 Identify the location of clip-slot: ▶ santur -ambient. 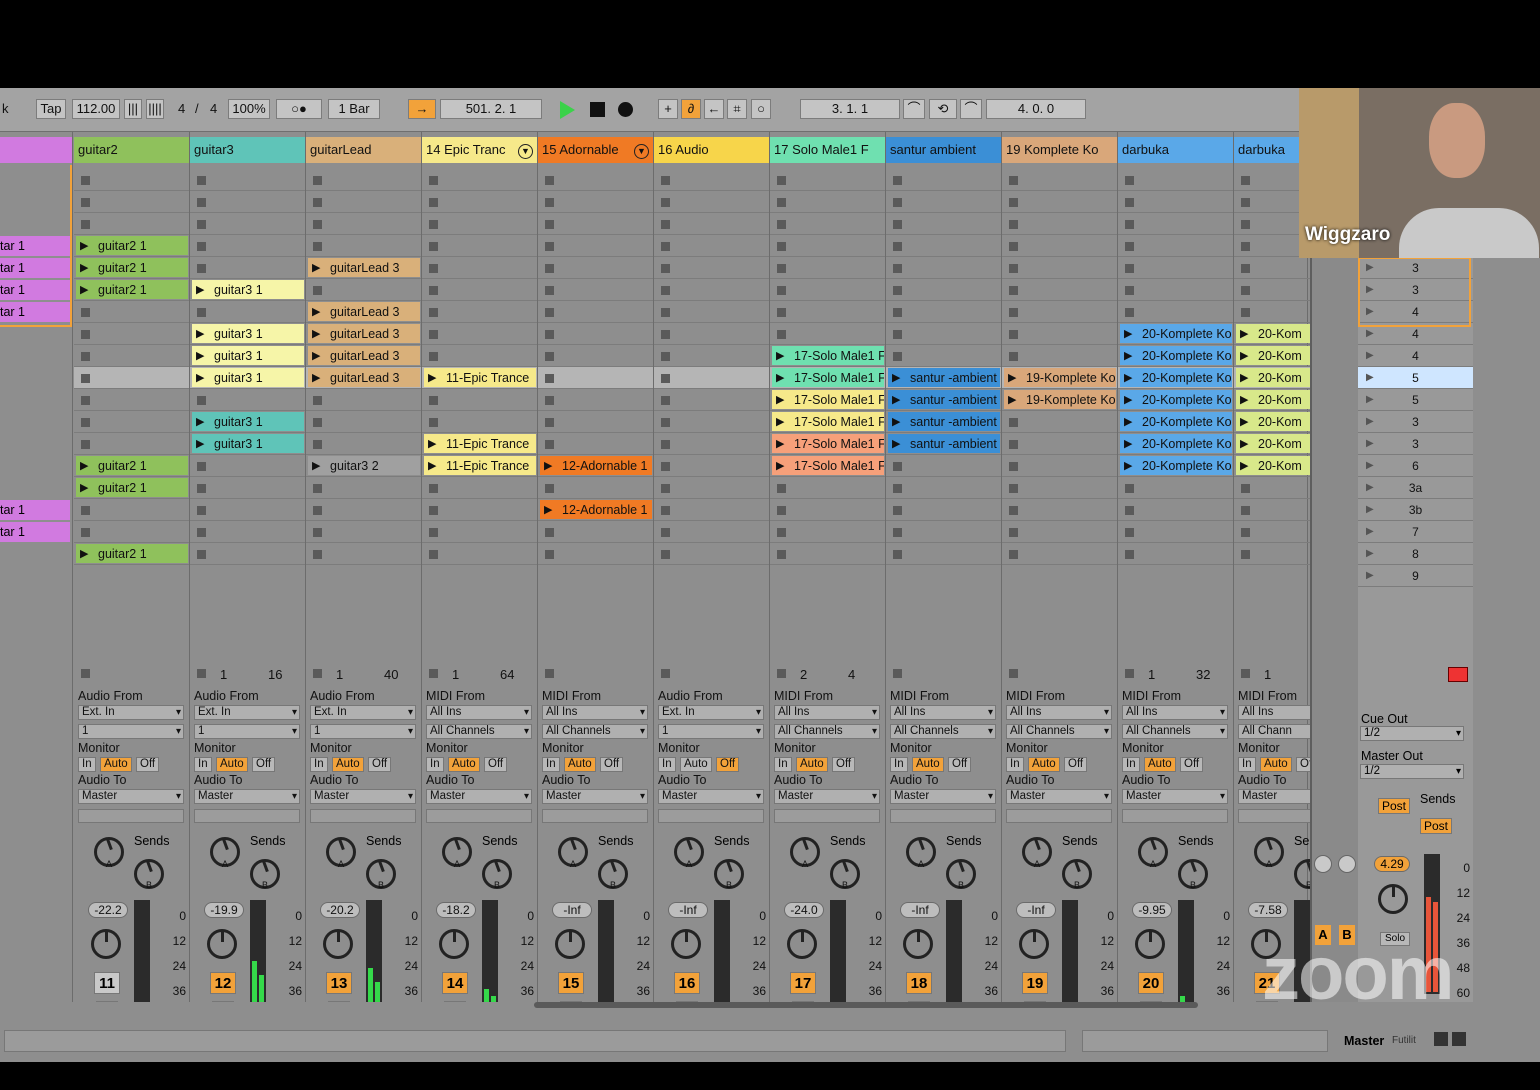
(943, 444).